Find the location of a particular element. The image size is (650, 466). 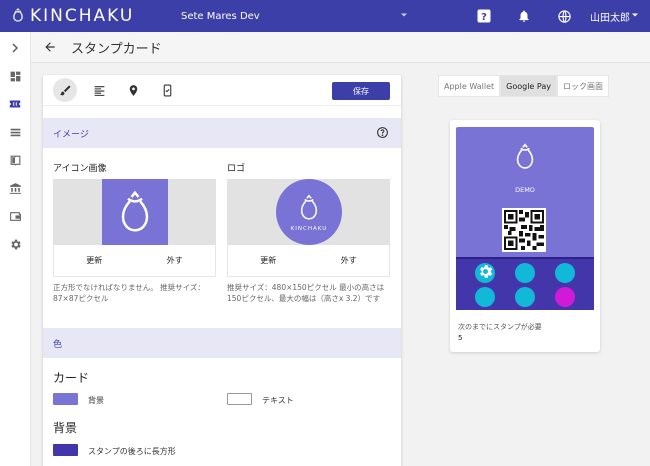

top-app-bar: KINCHAKU Sete Mares Dev ? 山田太郎 is located at coordinates (325, 16).